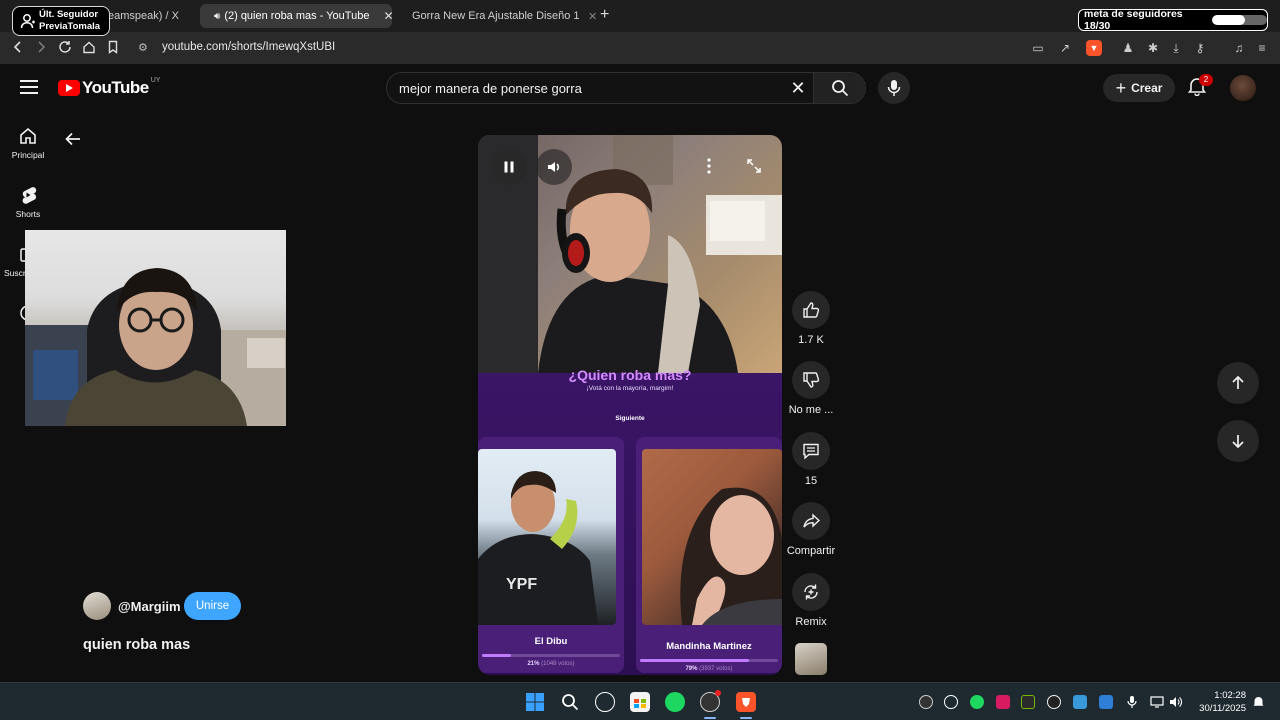  I want to click on sidebar-item-shorts: Shorts, so click(28, 202).